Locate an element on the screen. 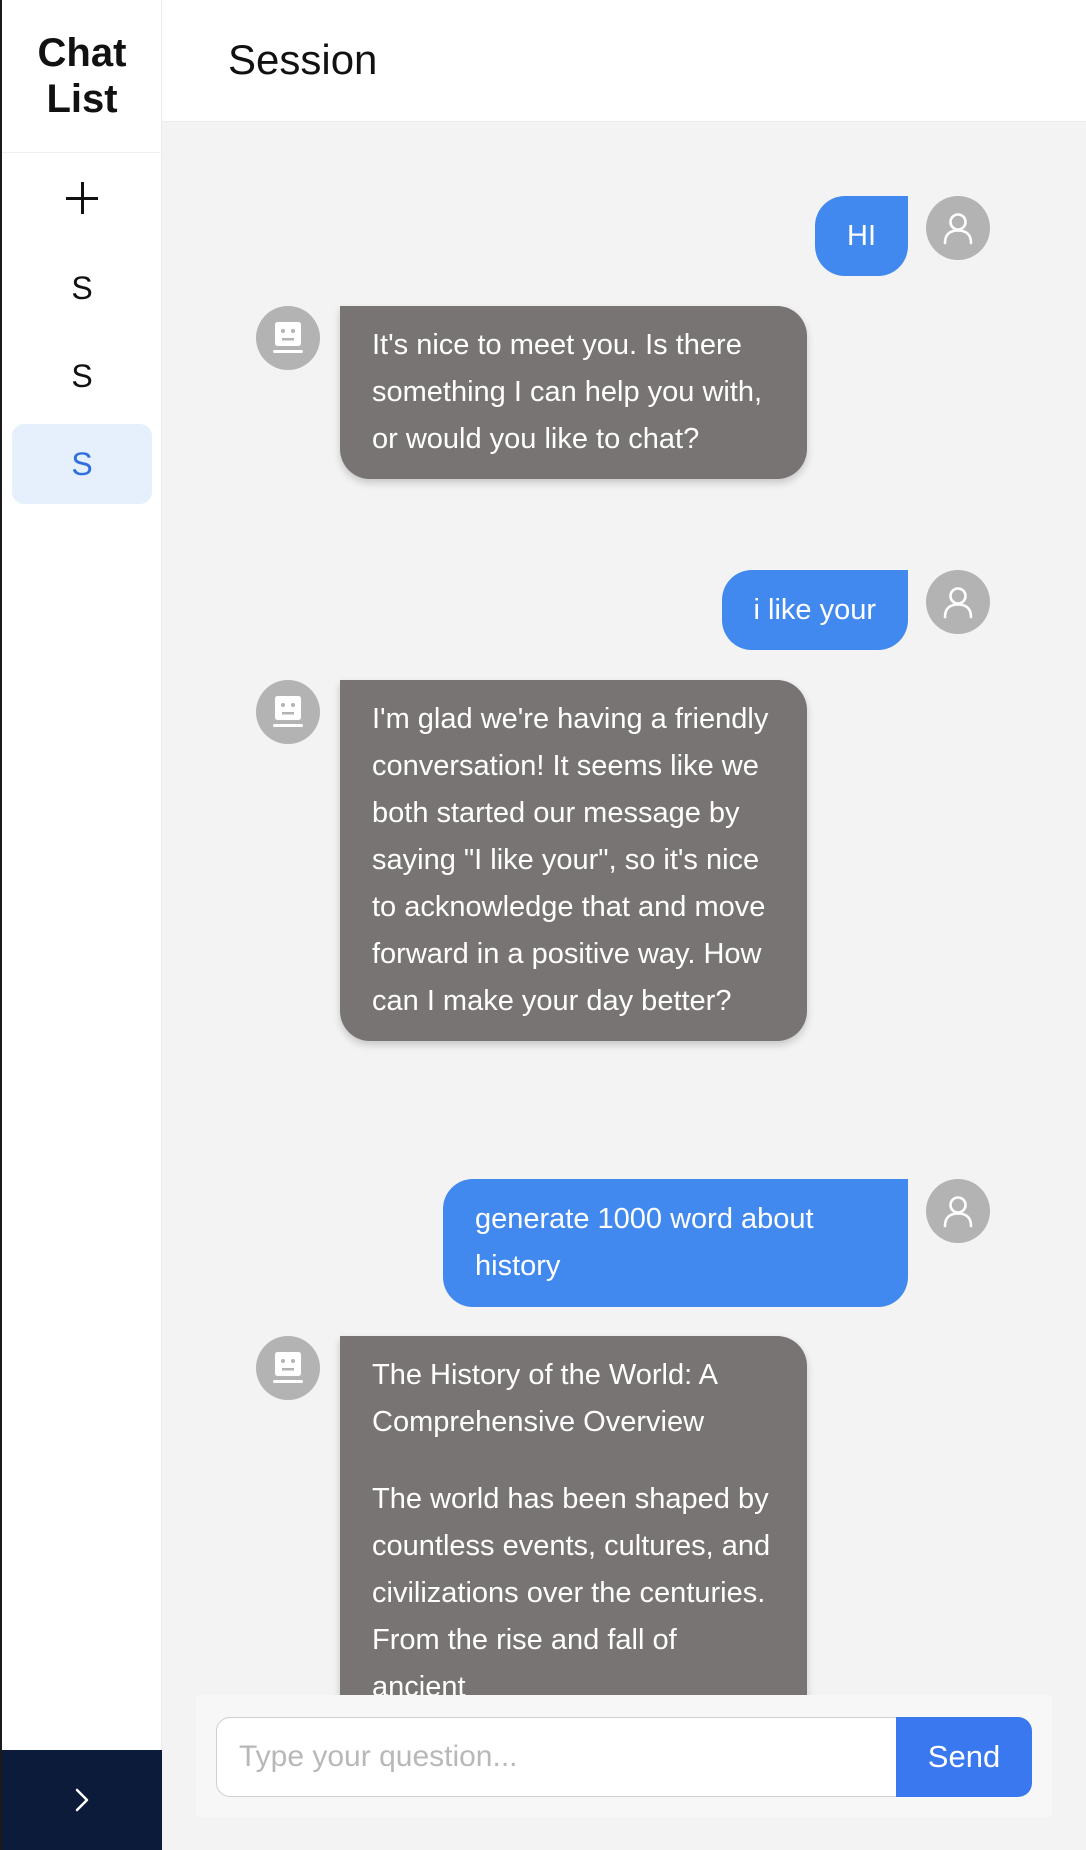 This screenshot has height=1850, width=1086. user-message: HI is located at coordinates (861, 236).